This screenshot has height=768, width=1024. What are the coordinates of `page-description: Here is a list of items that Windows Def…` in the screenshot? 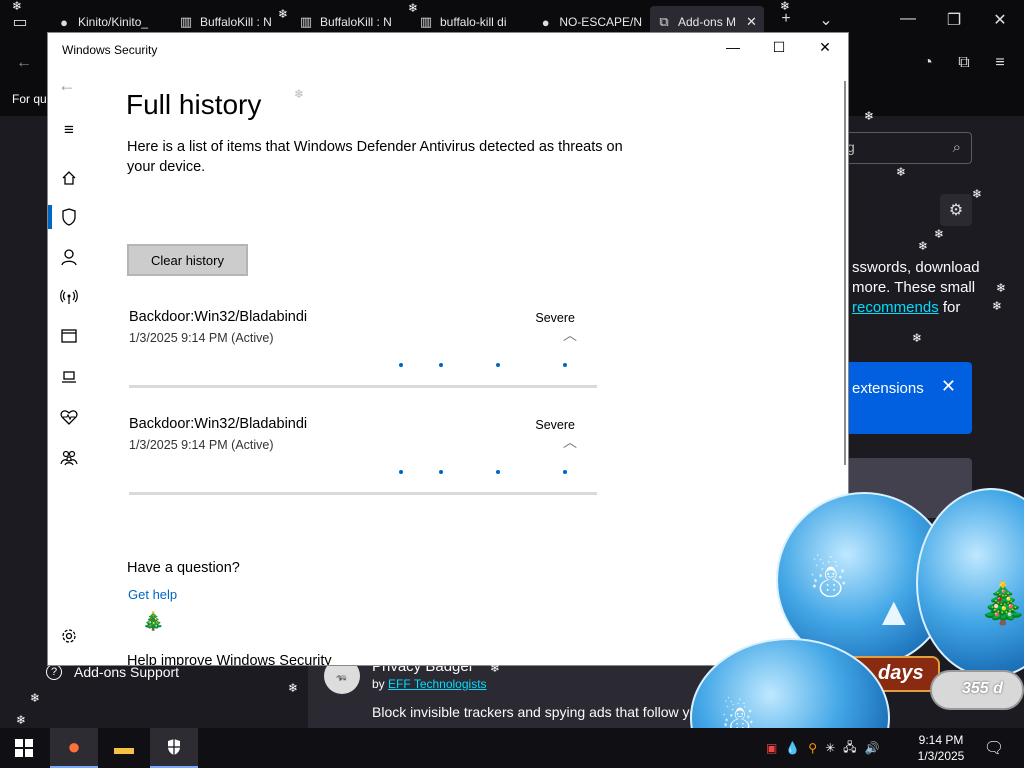 It's located at (375, 157).